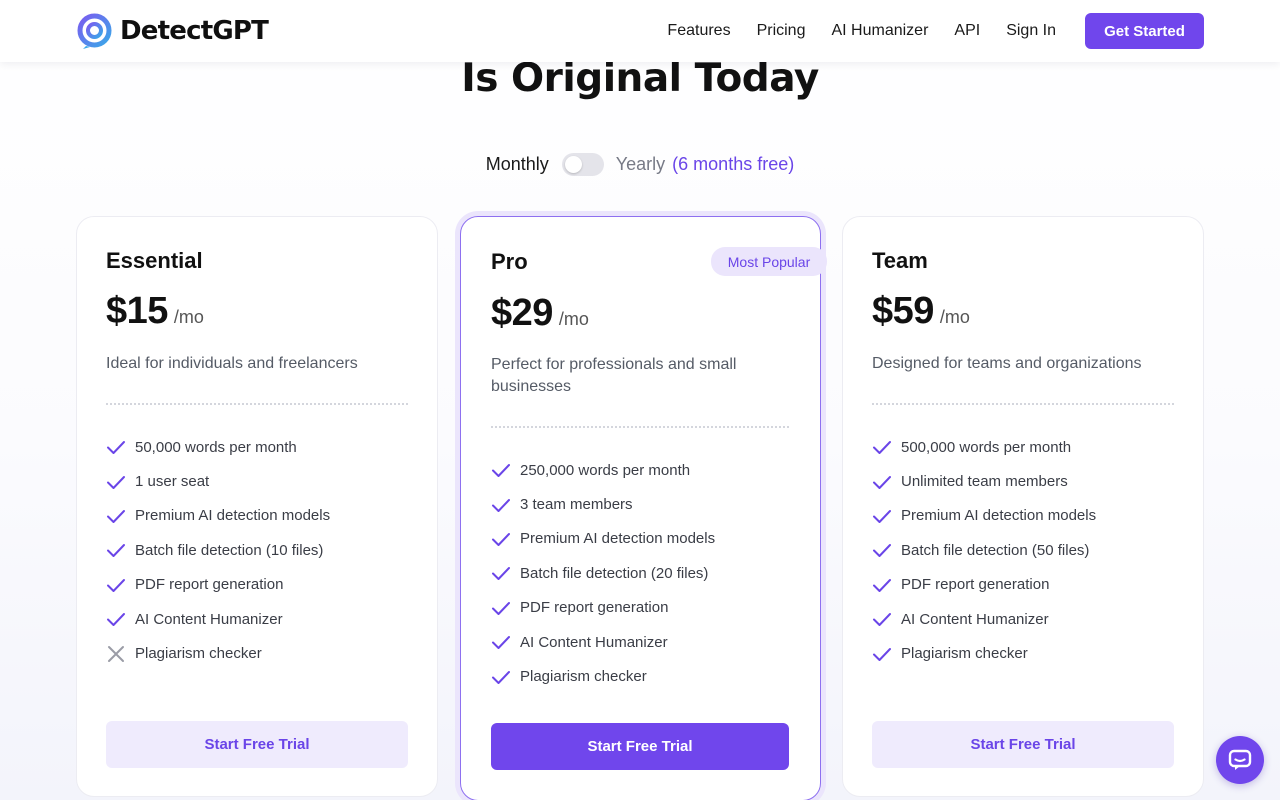 This screenshot has width=1280, height=800. I want to click on plan-price-row: $15 /mo, so click(155, 311).